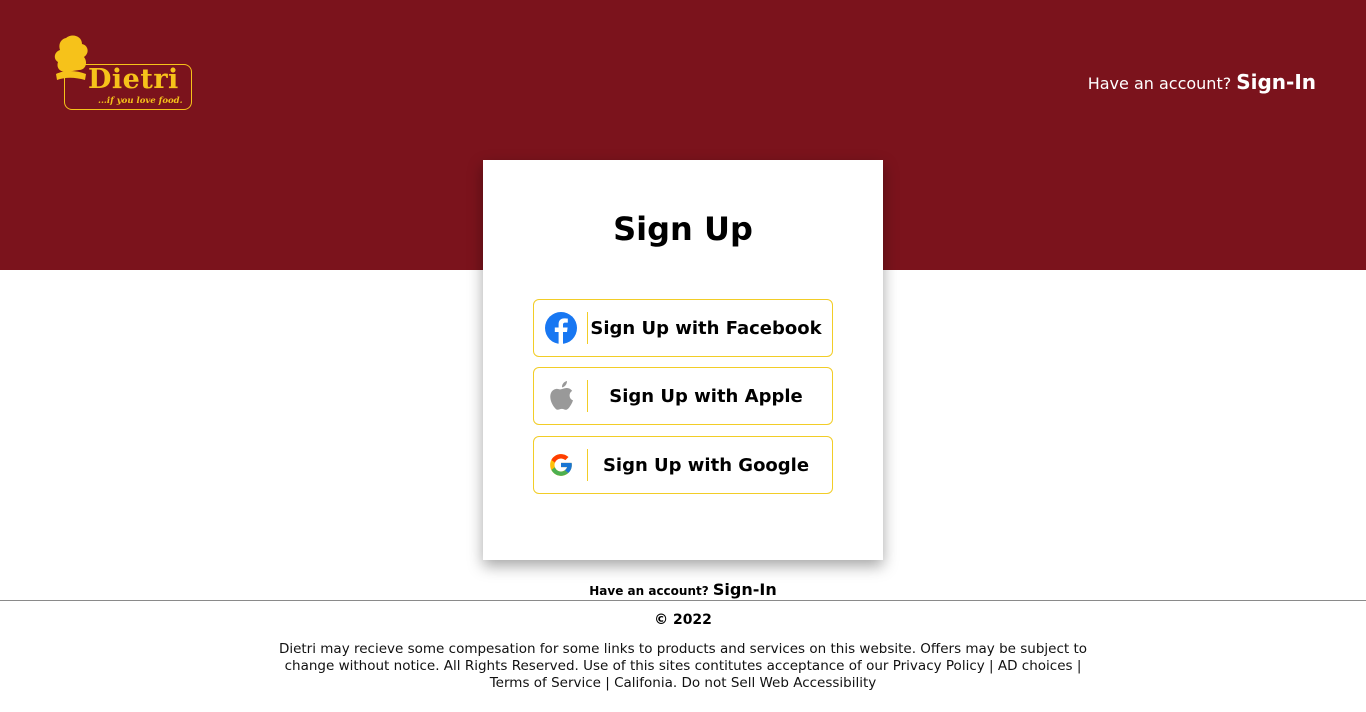 The height and width of the screenshot is (712, 1366). What do you see at coordinates (649, 591) in the screenshot?
I see `bottom-account-prompt: Have an account?` at bounding box center [649, 591].